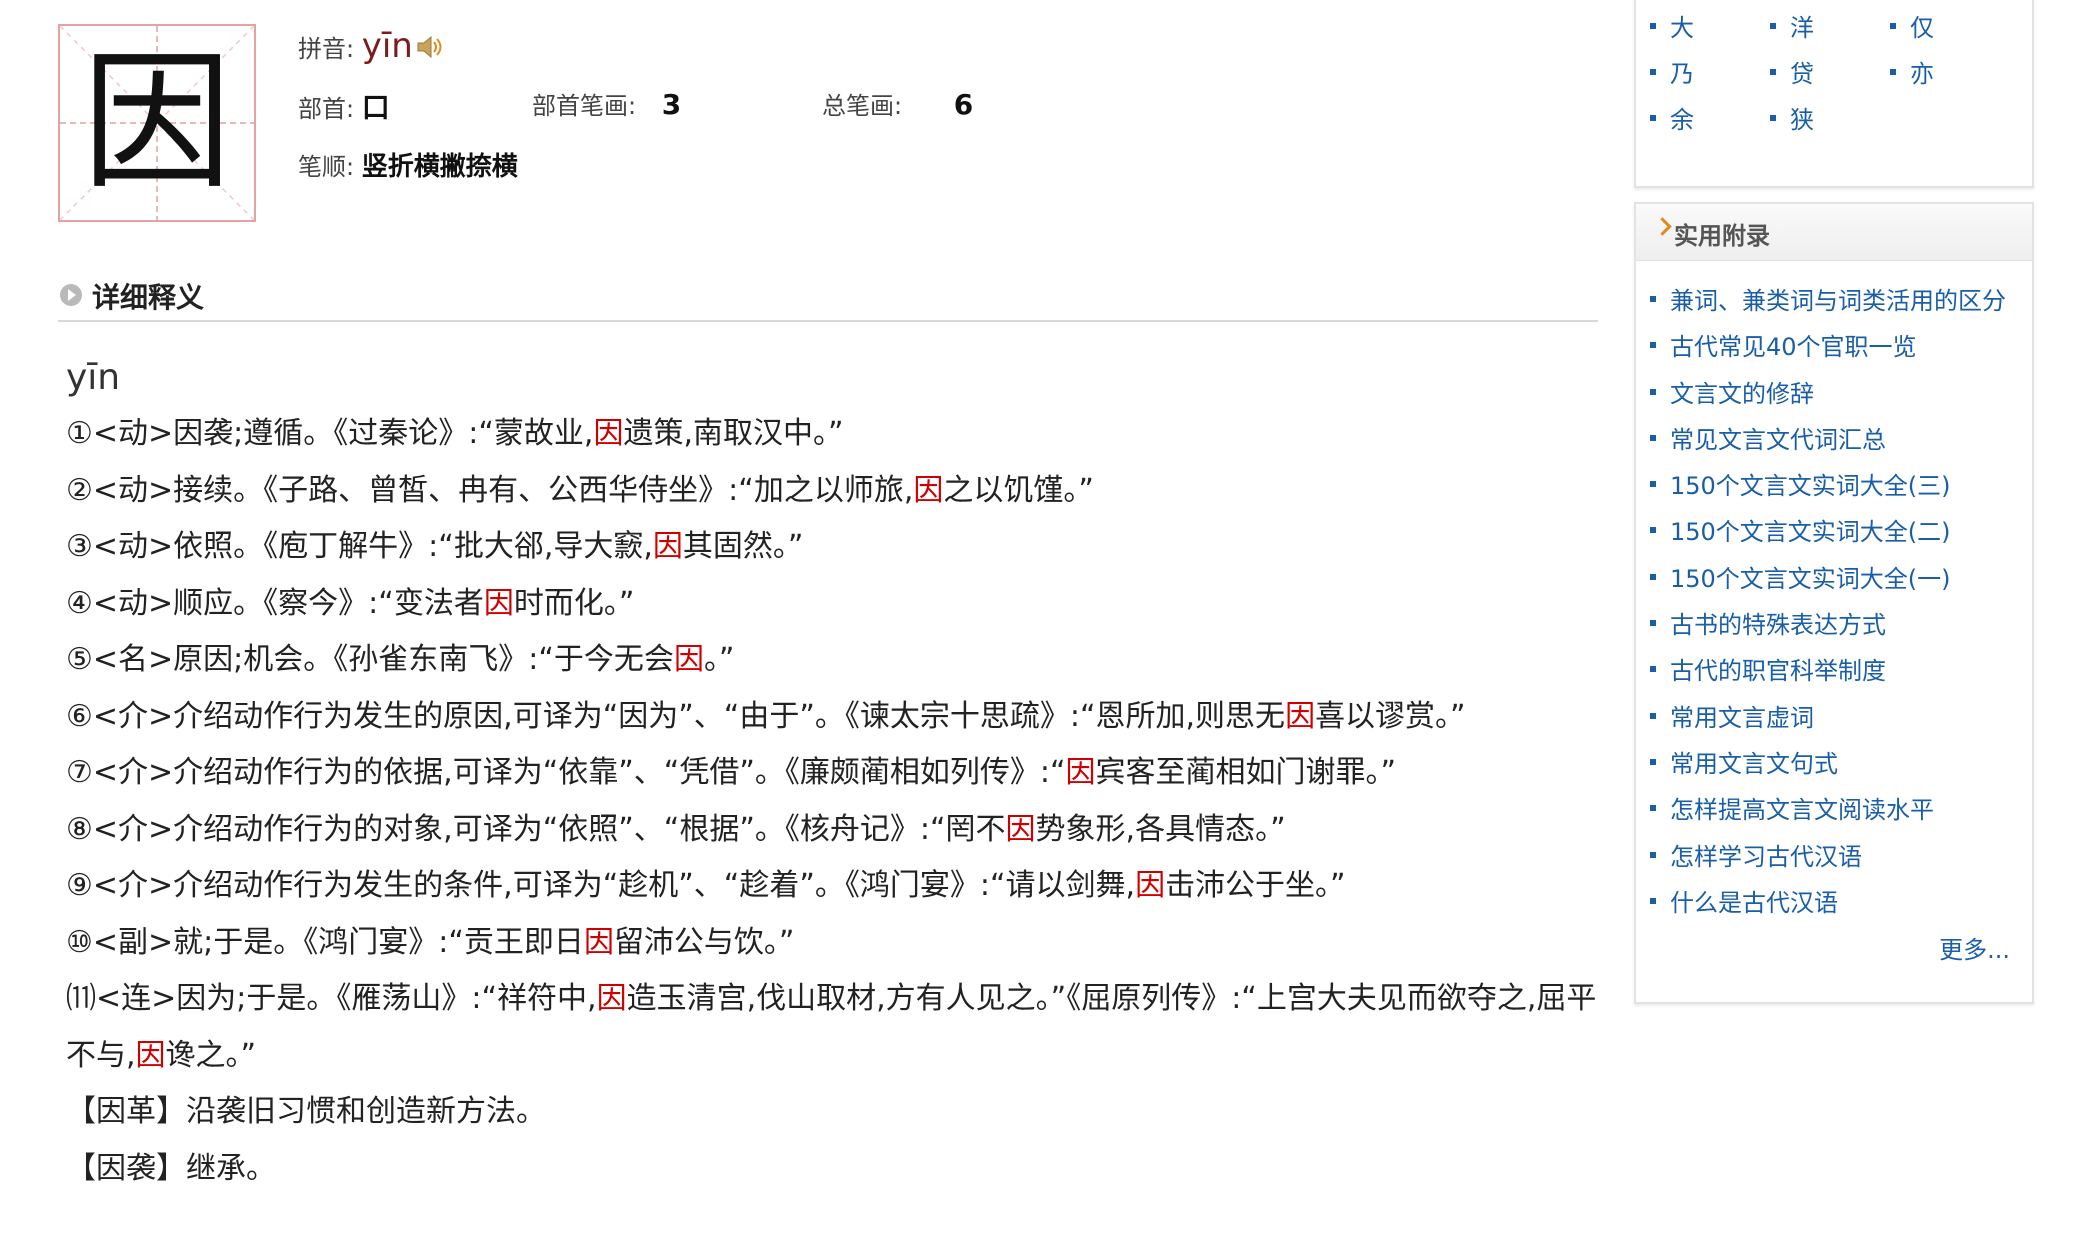  Describe the element at coordinates (963, 104) in the screenshot. I see `total-strokes-value: 6` at that location.